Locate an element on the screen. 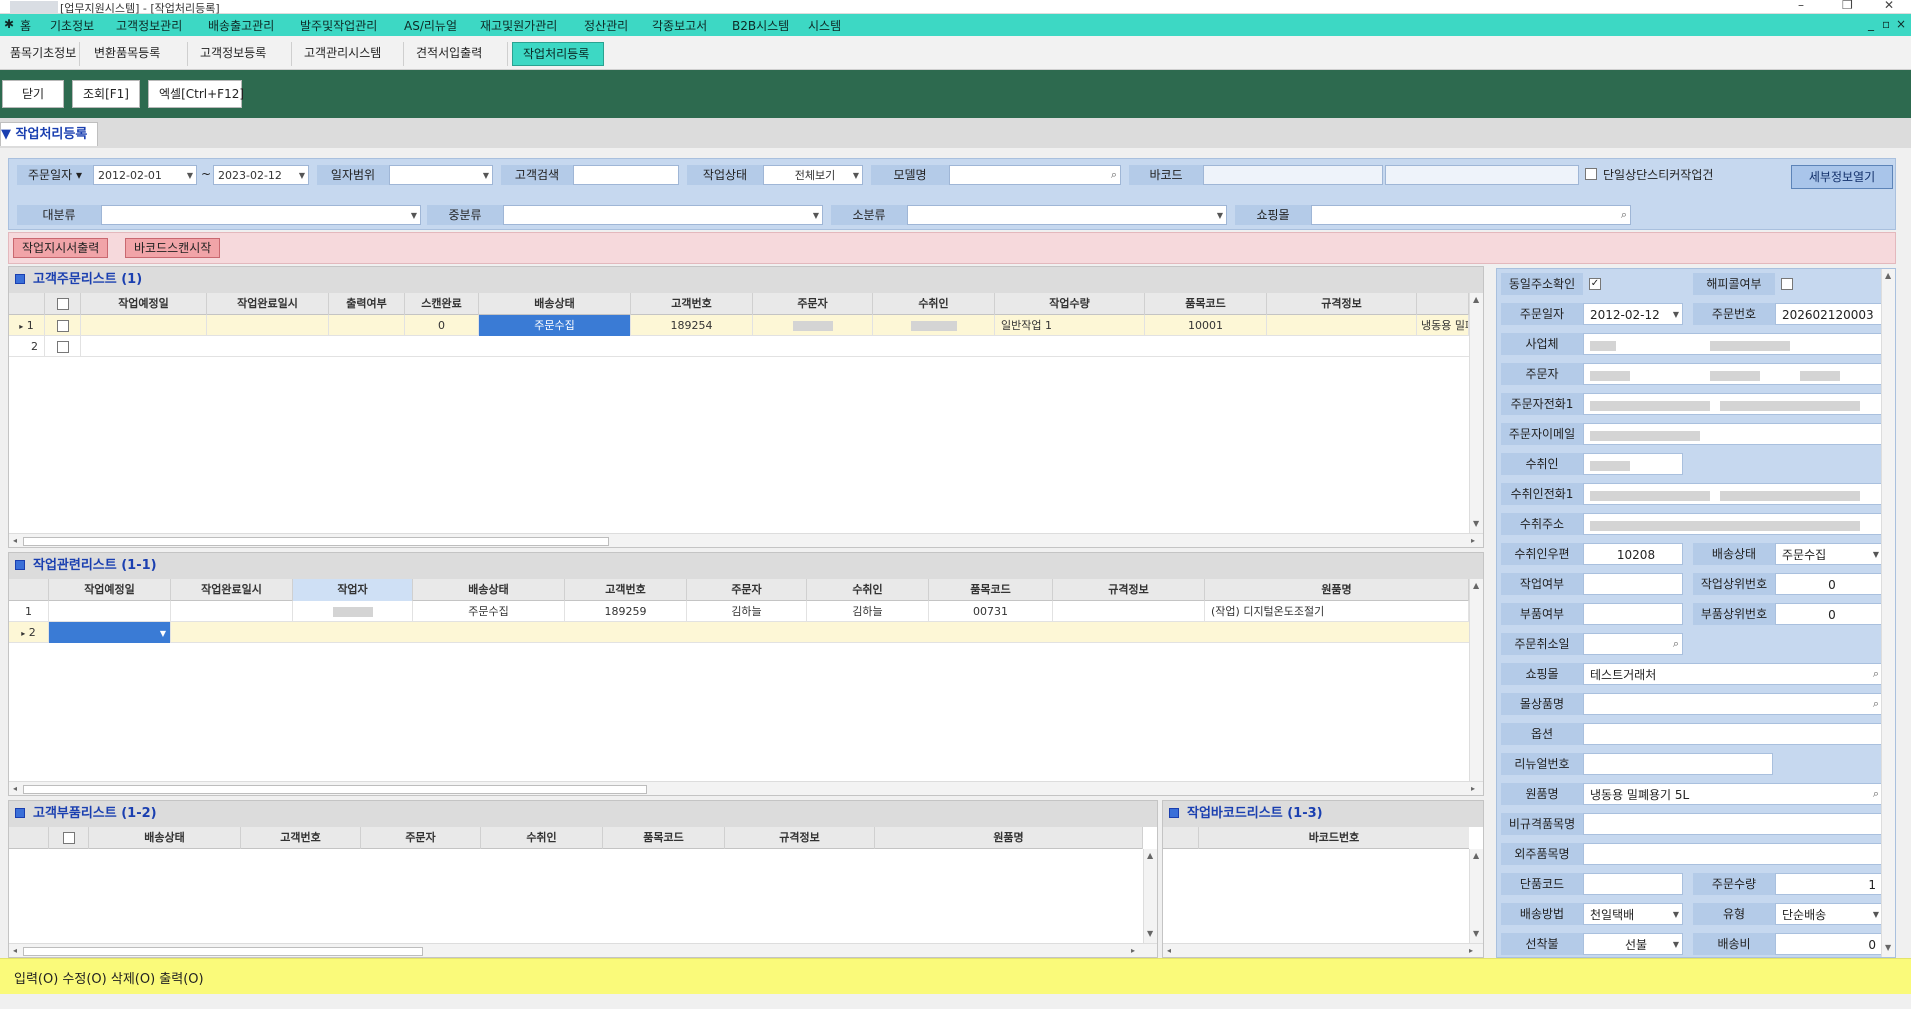  ship-method-select: 천일택배 ▼ is located at coordinates (1633, 914).